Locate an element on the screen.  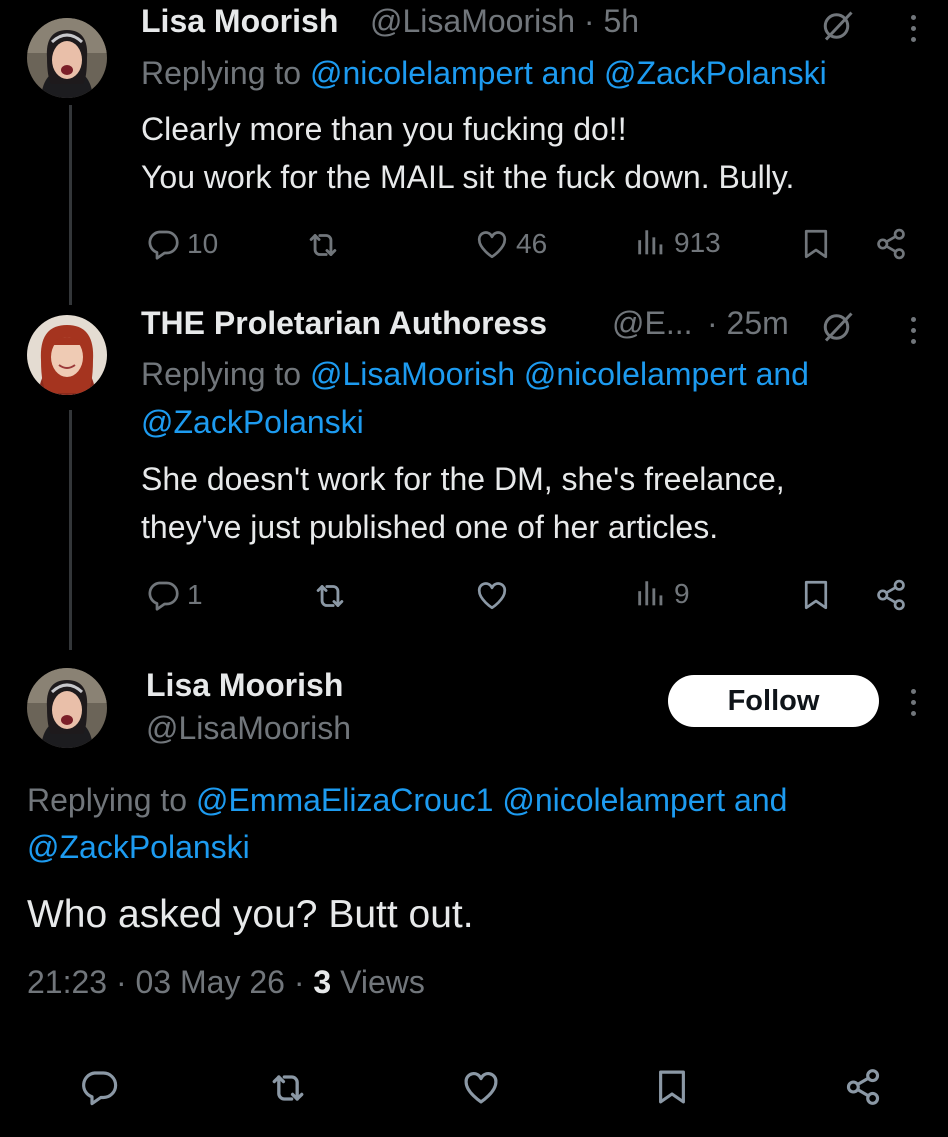
reply-button is located at coordinates (99, 1087).